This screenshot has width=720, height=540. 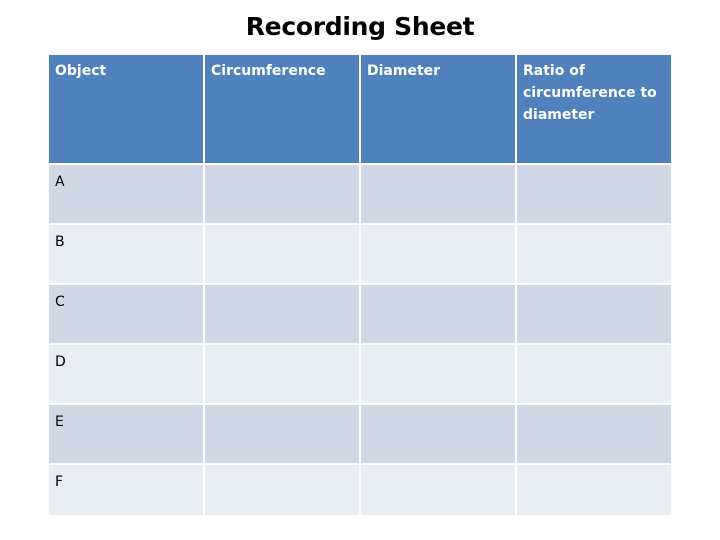 What do you see at coordinates (126, 109) in the screenshot?
I see `header-object: Object` at bounding box center [126, 109].